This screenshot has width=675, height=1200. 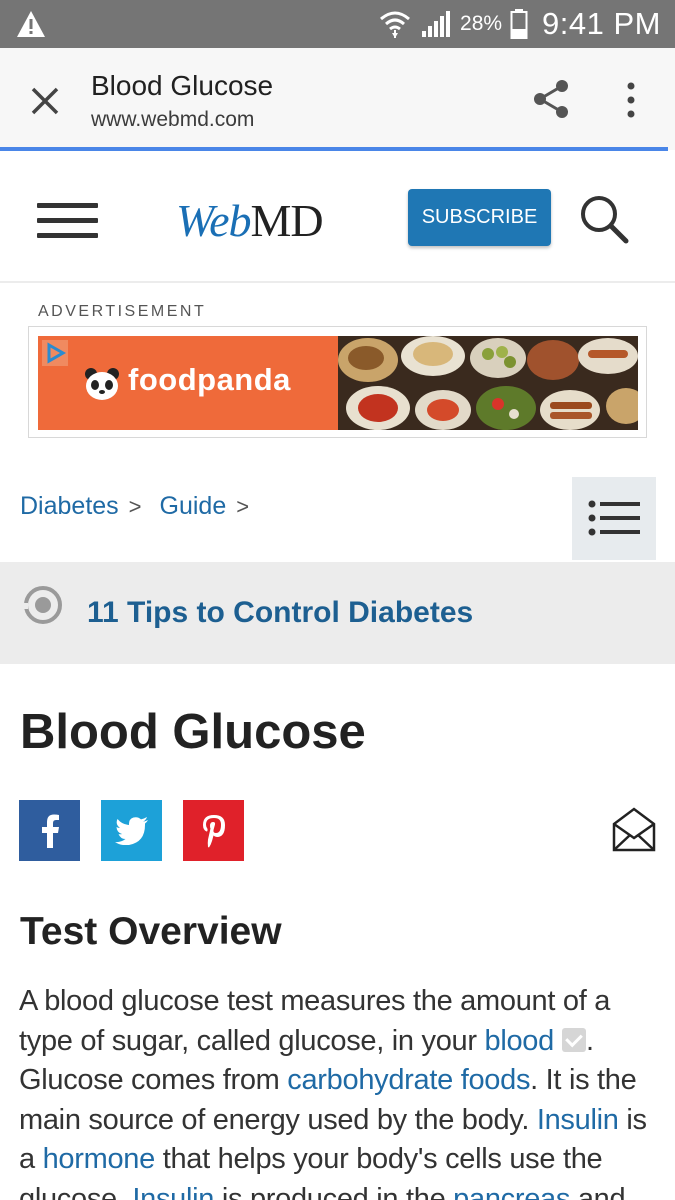 I want to click on table-of-contents-button, so click(x=614, y=518).